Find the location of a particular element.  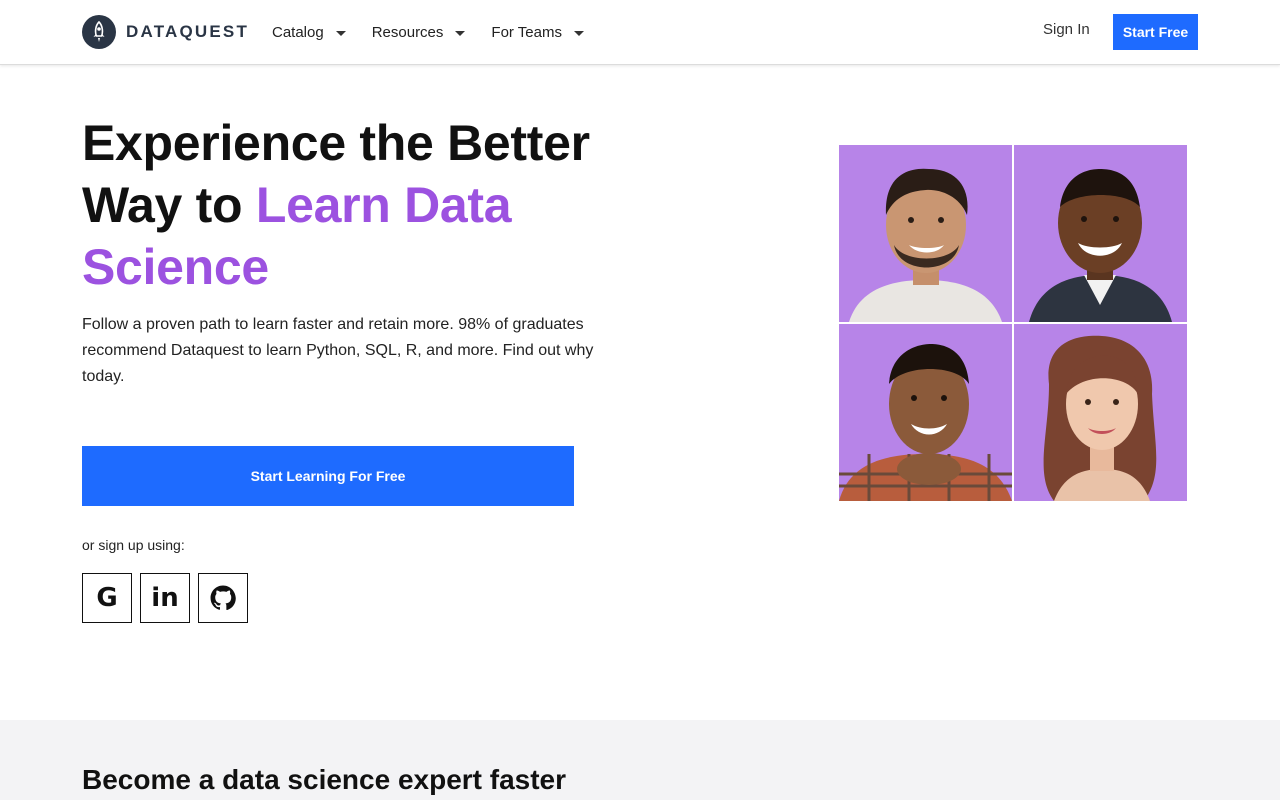

linkedin-icon: in is located at coordinates (165, 598).